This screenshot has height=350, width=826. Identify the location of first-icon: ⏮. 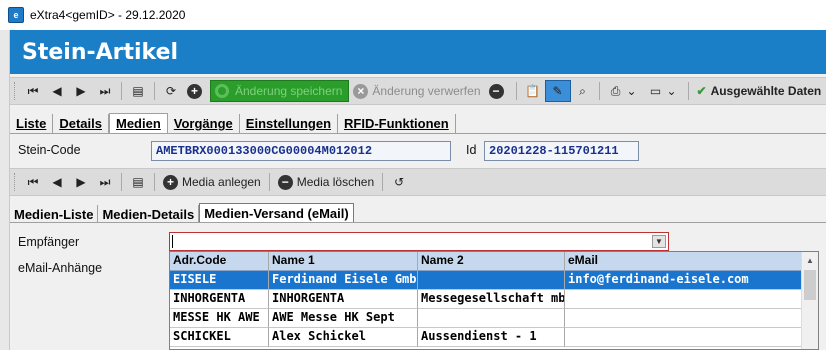
(33, 91).